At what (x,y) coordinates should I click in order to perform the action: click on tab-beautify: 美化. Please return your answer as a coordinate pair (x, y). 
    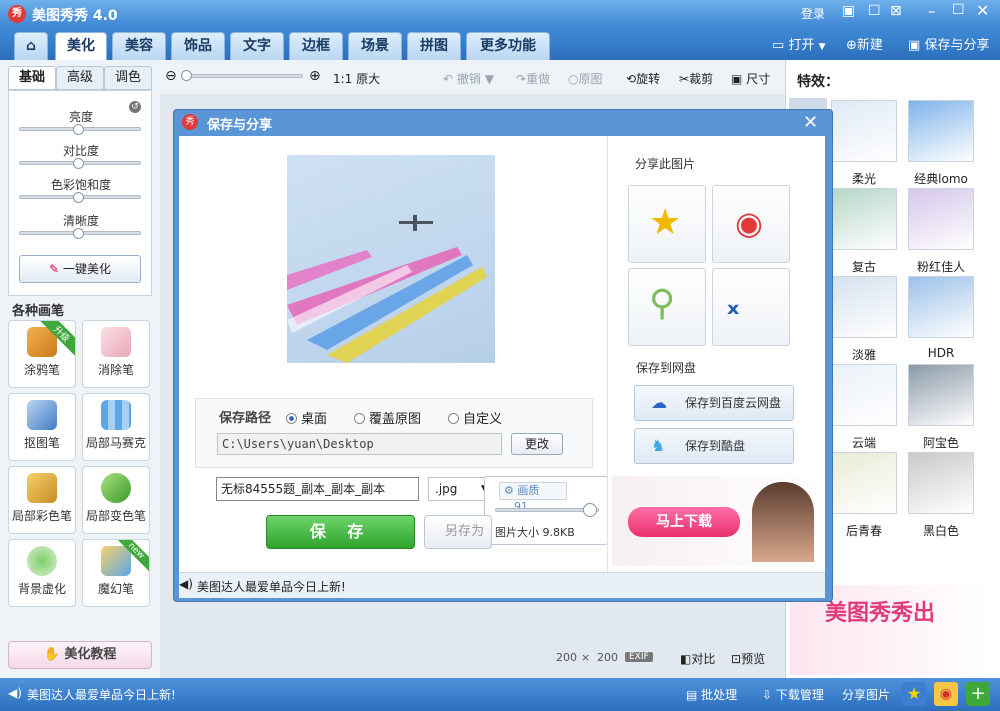
    Looking at the image, I should click on (81, 46).